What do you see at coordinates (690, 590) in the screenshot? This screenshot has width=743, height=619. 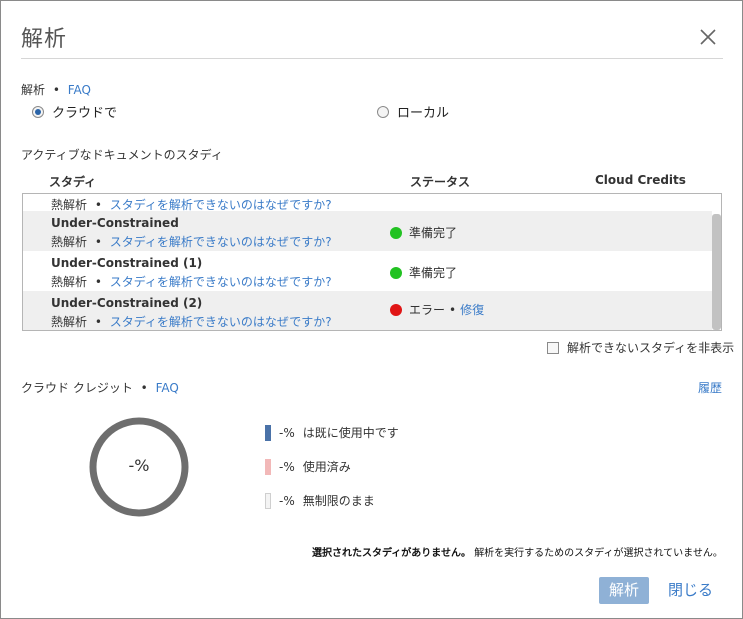 I see `close-button: 閉じる` at bounding box center [690, 590].